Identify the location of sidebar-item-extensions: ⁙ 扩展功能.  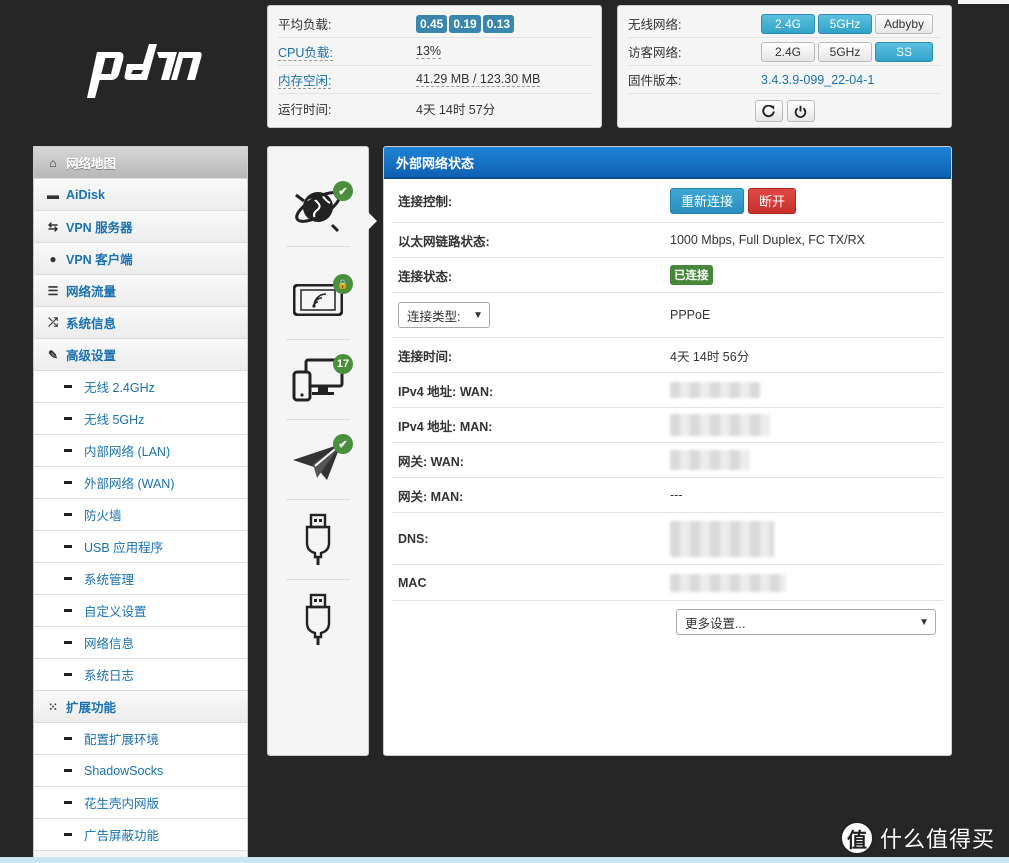
(140, 707).